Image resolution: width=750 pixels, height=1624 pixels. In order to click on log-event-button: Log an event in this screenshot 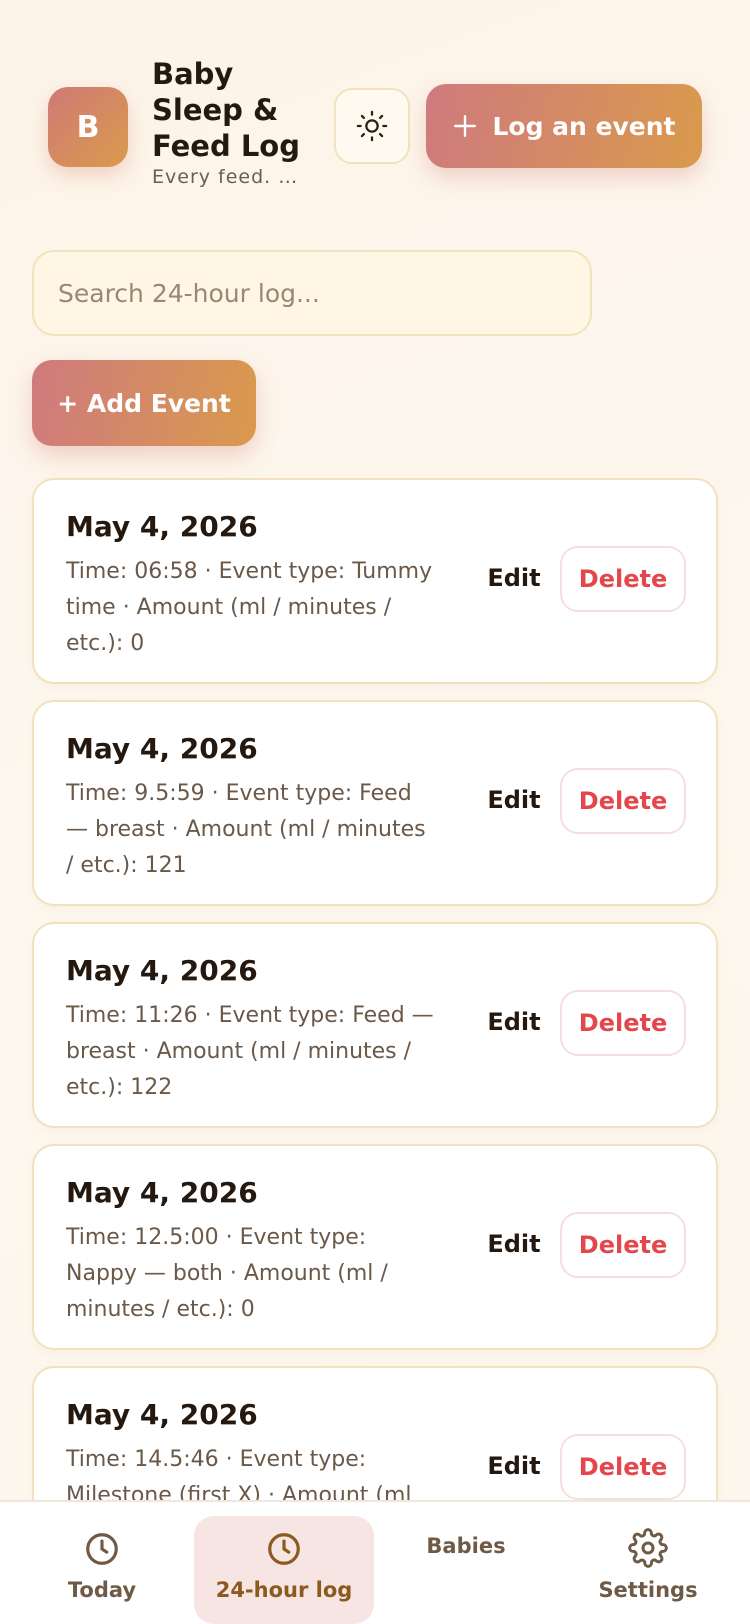, I will do `click(564, 126)`.